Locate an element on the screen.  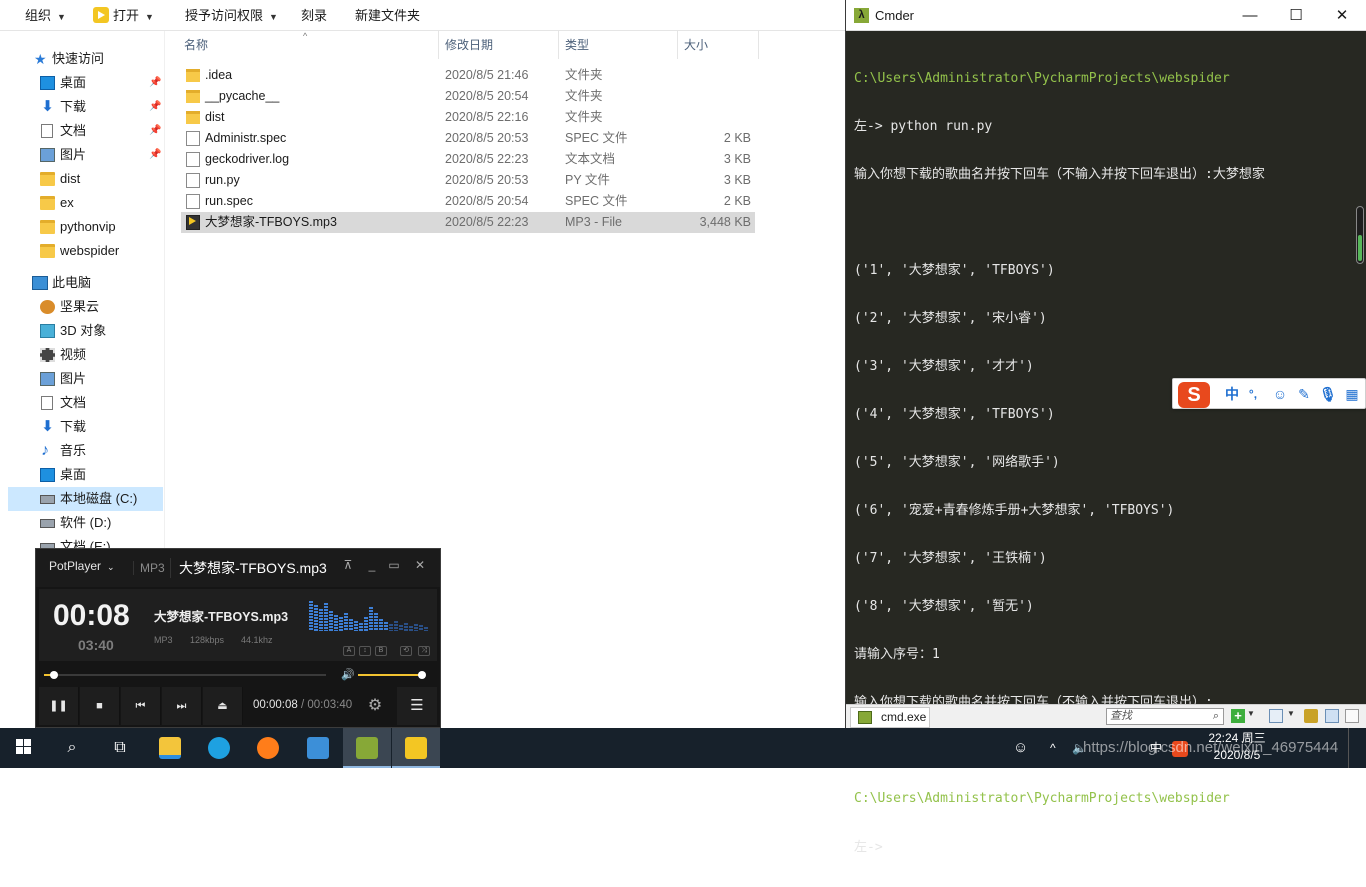
nav-documents-pc: 文档 is located at coordinates (82, 403).